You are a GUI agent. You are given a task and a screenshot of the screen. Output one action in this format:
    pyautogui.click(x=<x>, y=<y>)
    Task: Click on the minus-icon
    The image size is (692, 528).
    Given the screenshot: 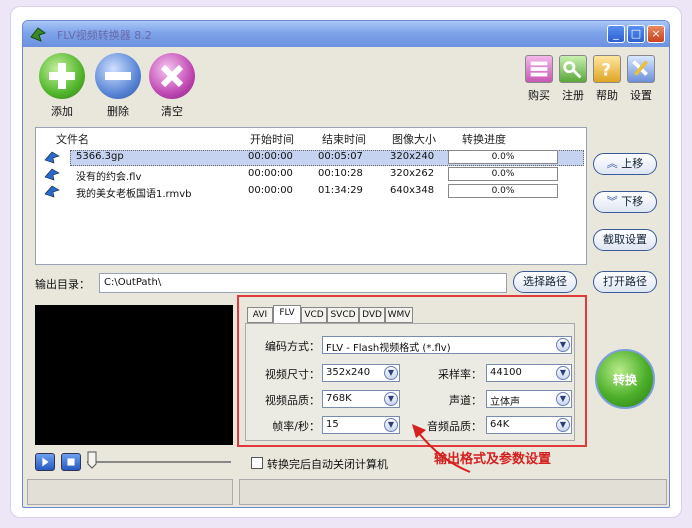 What is the action you would take?
    pyautogui.click(x=118, y=76)
    